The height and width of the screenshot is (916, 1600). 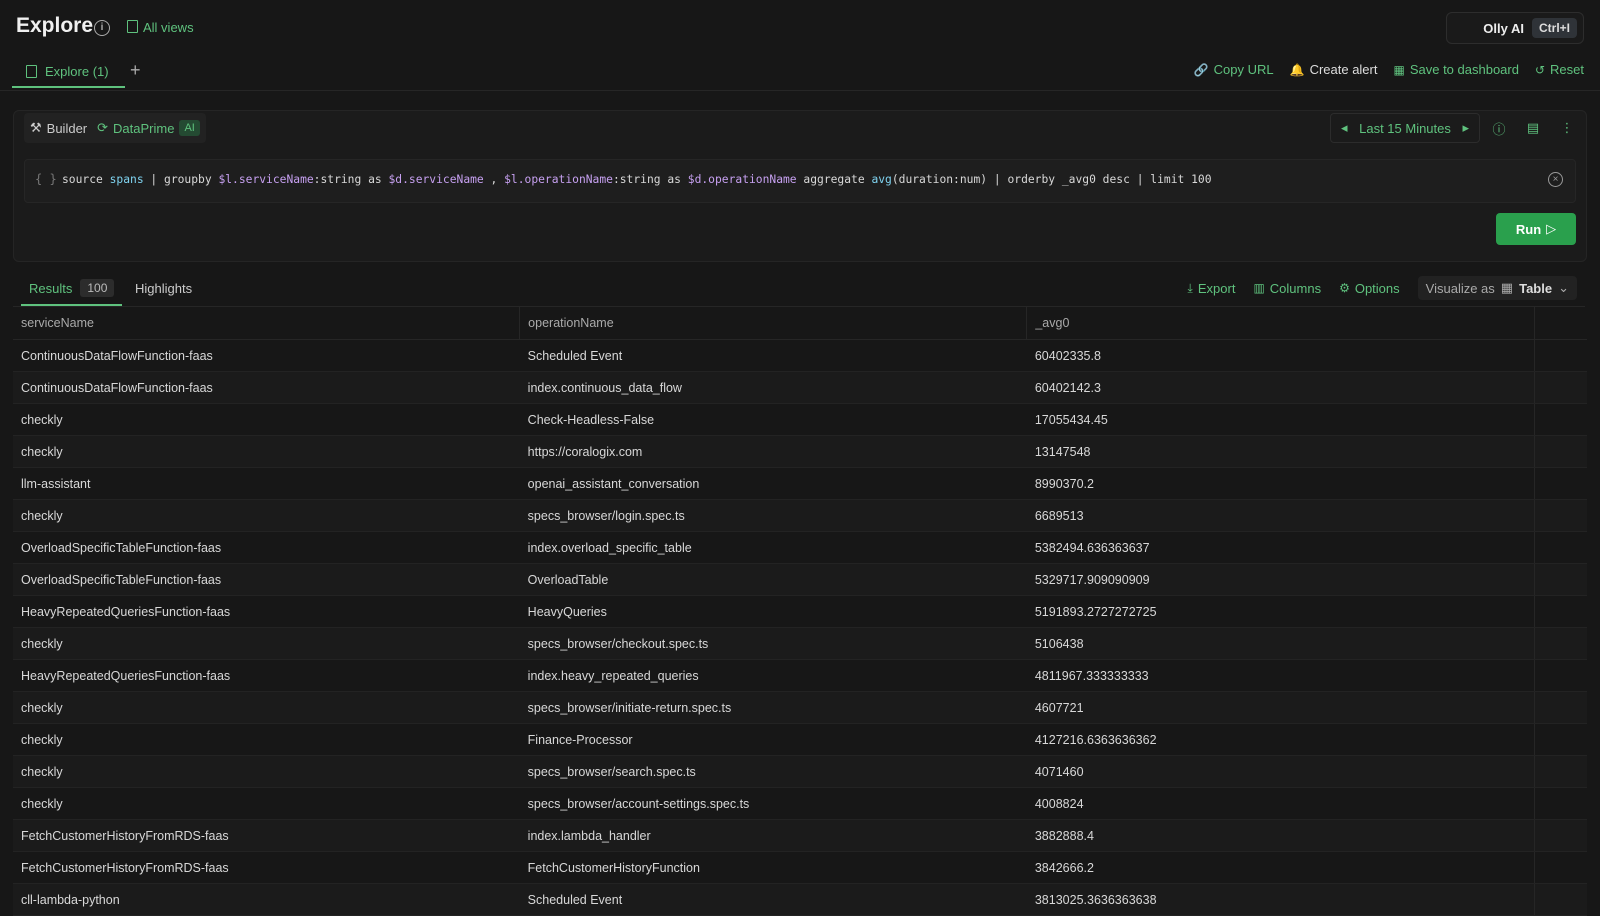 I want to click on cell-avg0: 60402335.8, so click(x=1280, y=355).